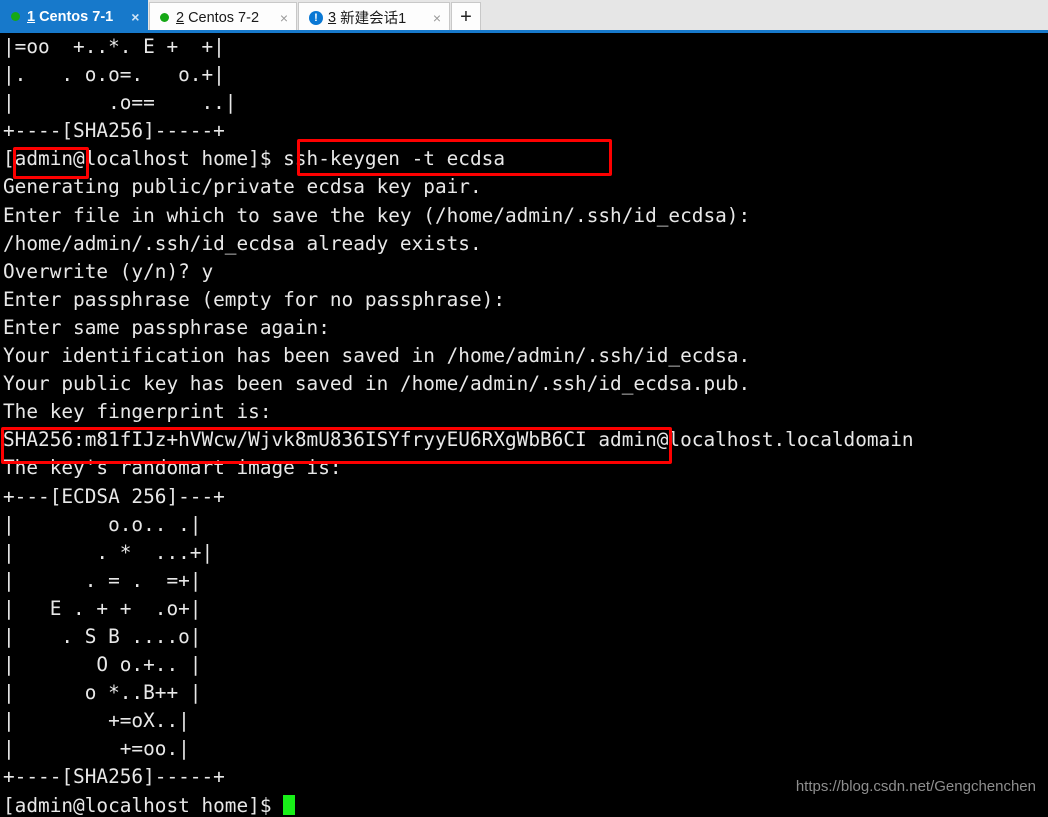 The height and width of the screenshot is (817, 1048). I want to click on tab-label: 新建会话1, so click(373, 19).